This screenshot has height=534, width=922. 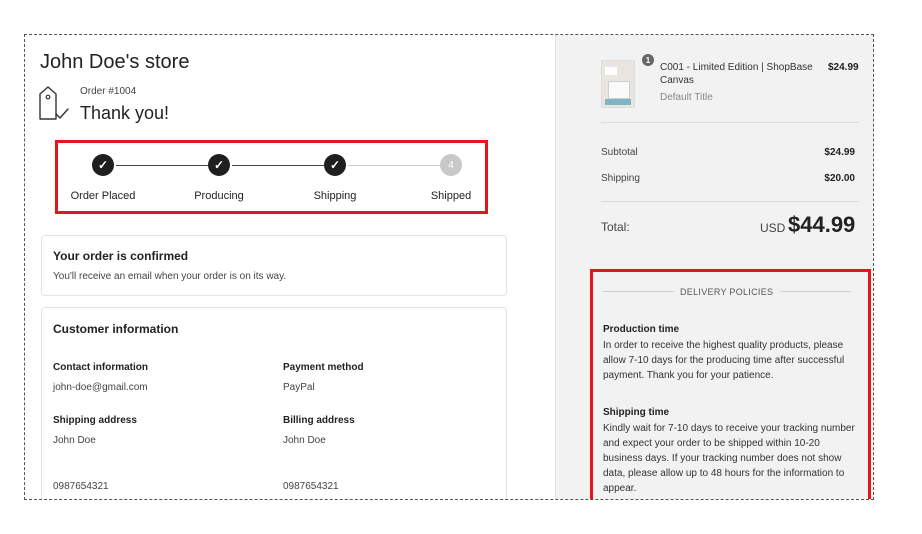 I want to click on payment-method-label: Payment method, so click(x=323, y=367).